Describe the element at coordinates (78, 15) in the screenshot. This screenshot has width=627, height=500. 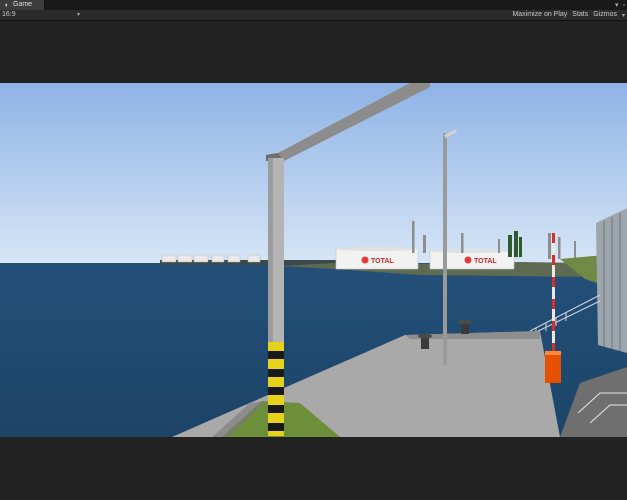
I see `chevron-down-icon: ▾` at that location.